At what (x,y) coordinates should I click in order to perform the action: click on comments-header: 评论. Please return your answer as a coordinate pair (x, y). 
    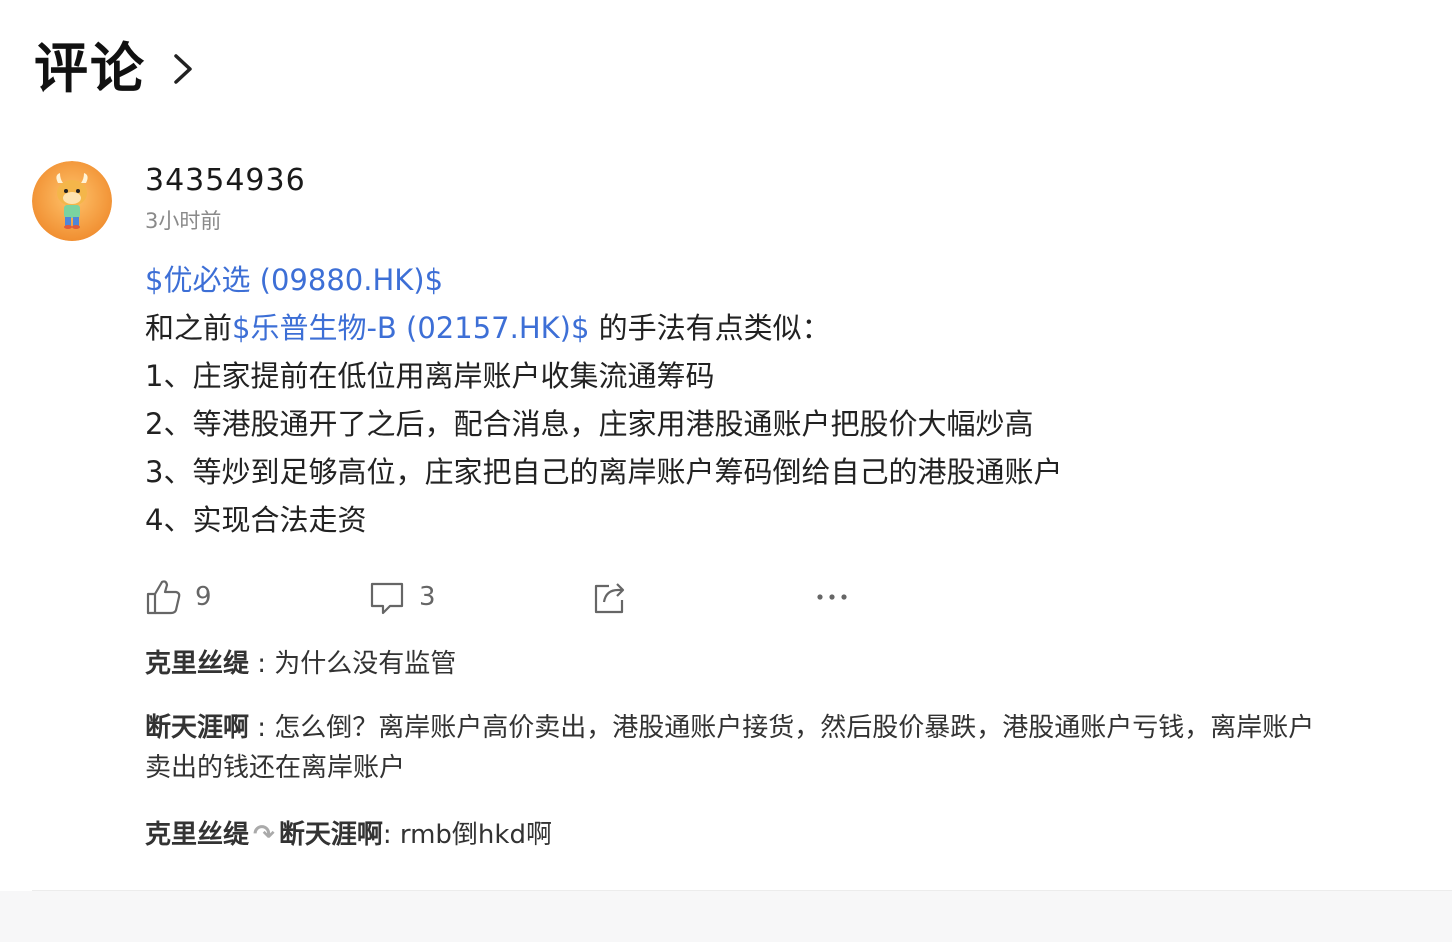
    Looking at the image, I should click on (114, 69).